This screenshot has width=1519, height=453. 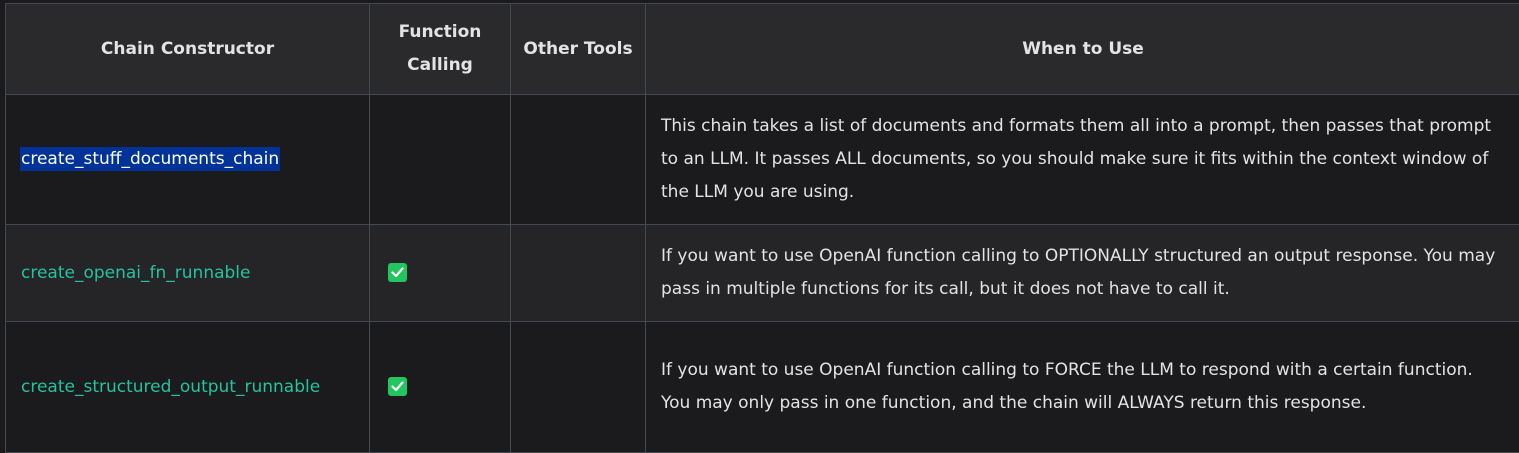 I want to click on chain-name-link: create_structured_output_runnable, so click(x=170, y=387).